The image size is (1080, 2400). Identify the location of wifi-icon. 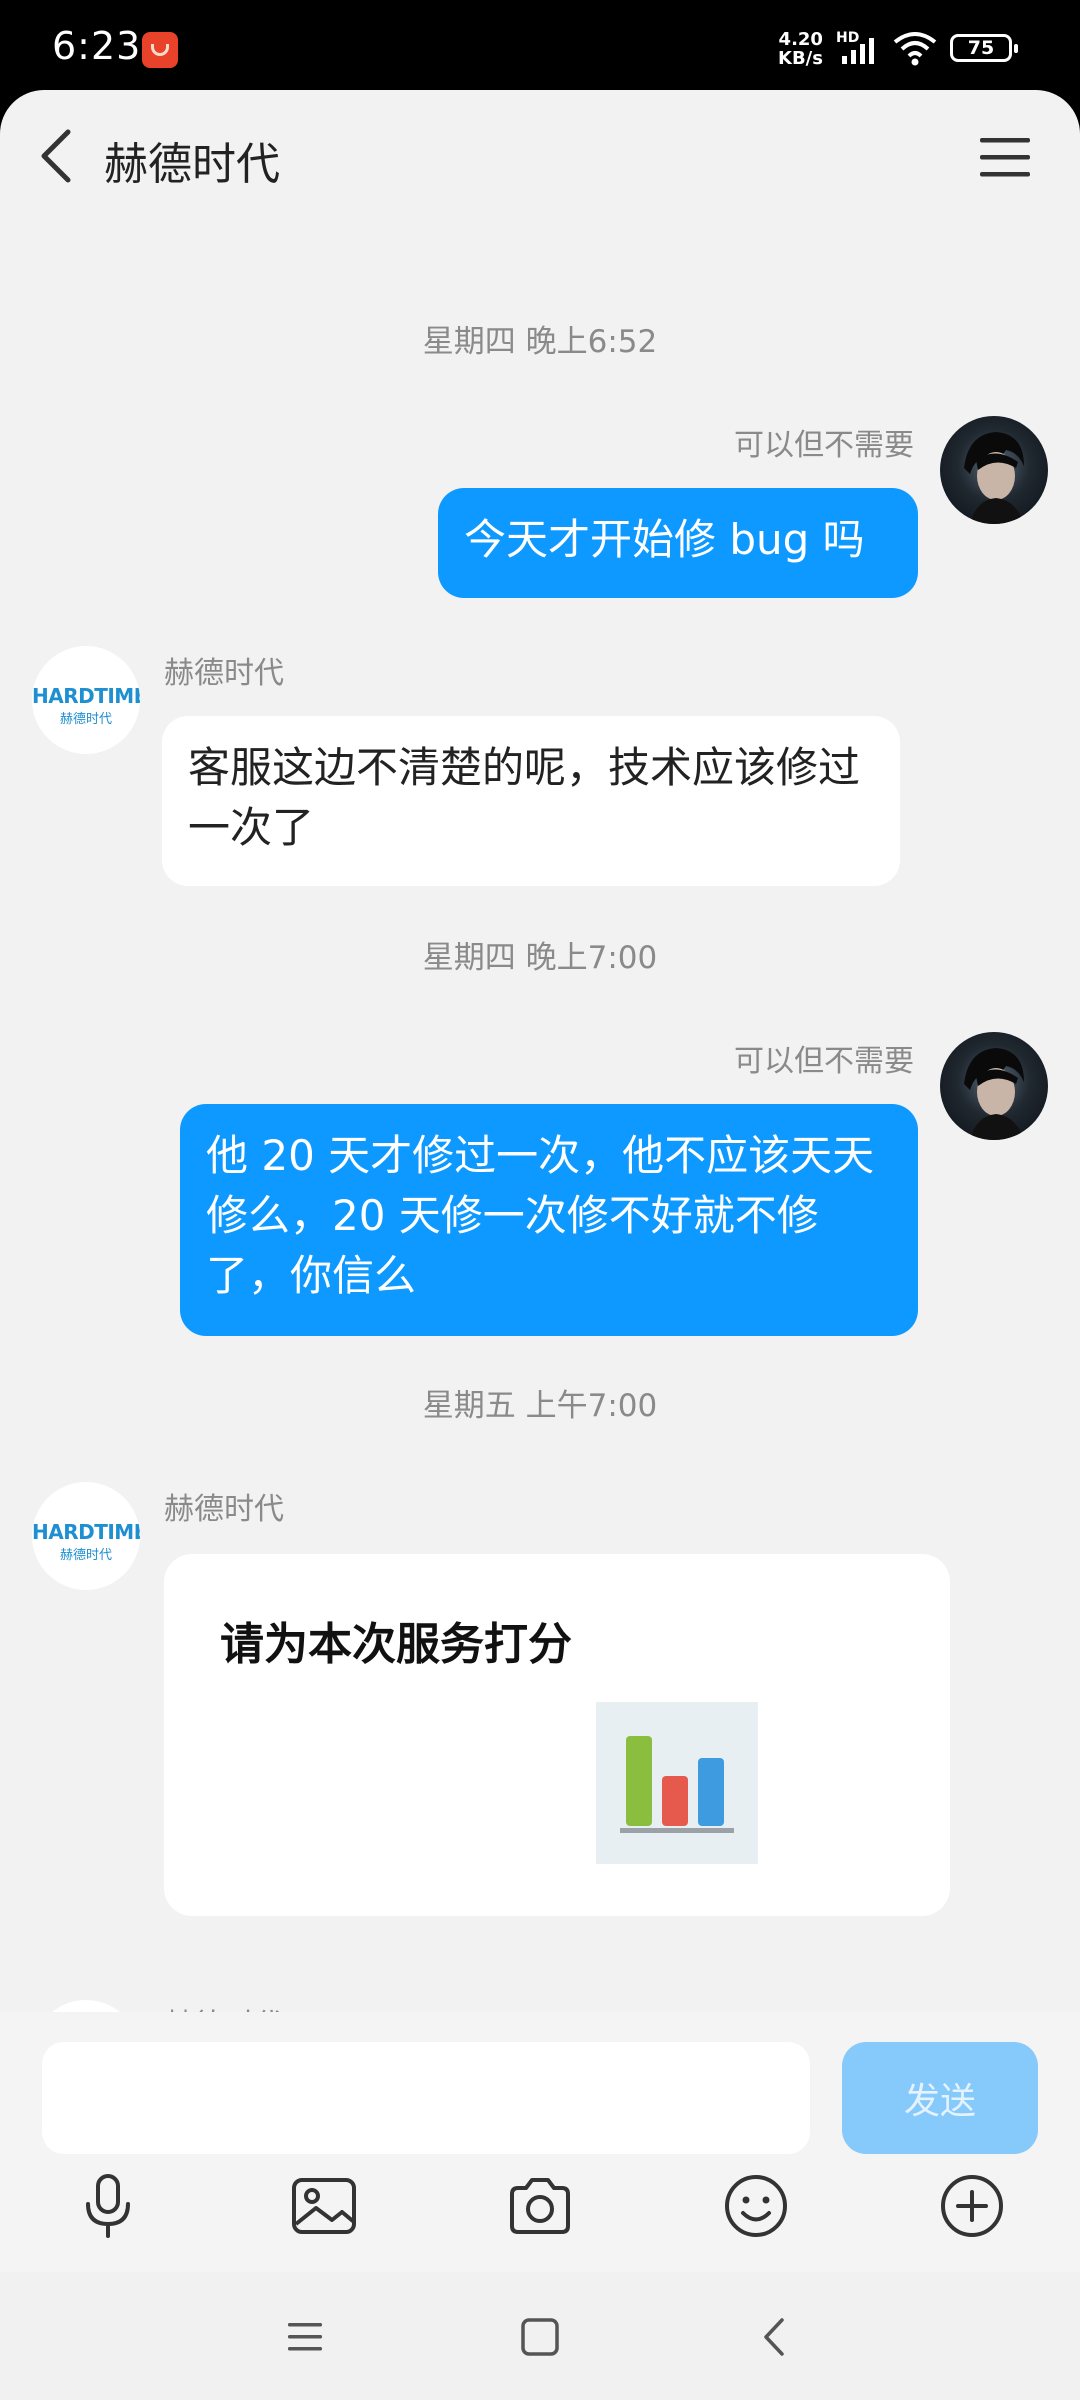
(915, 49).